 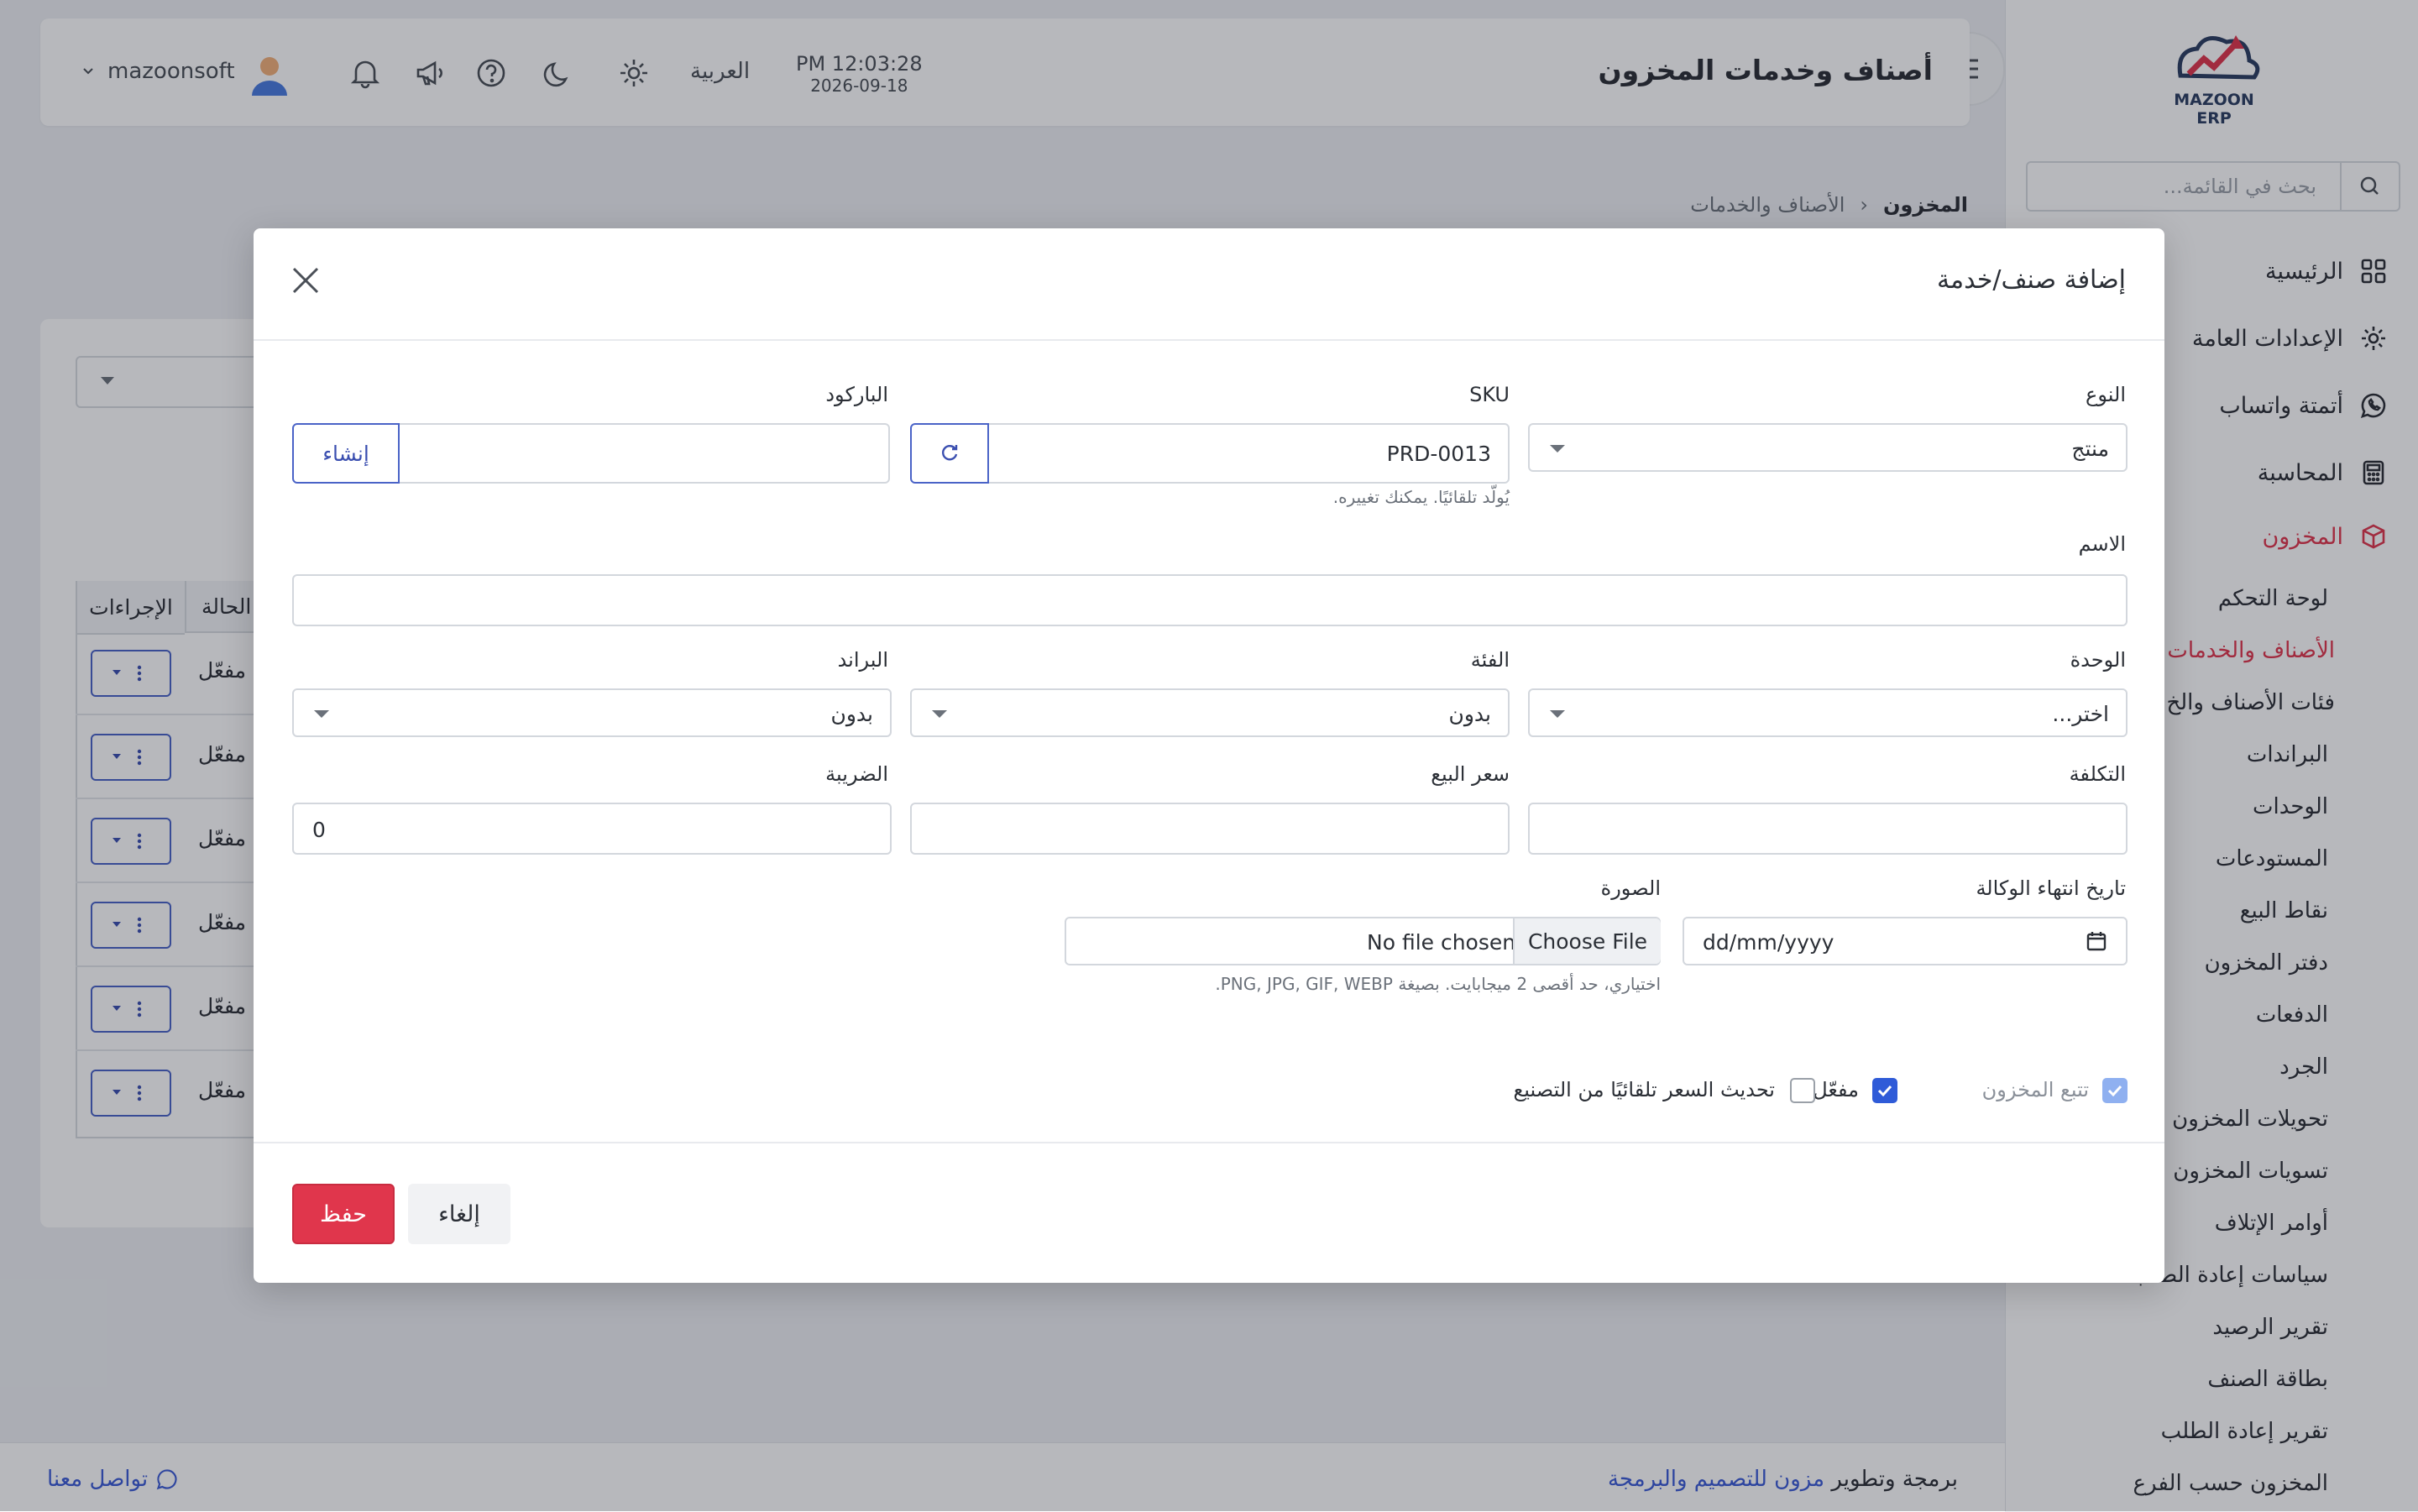 I want to click on refresh-icon, so click(x=950, y=453).